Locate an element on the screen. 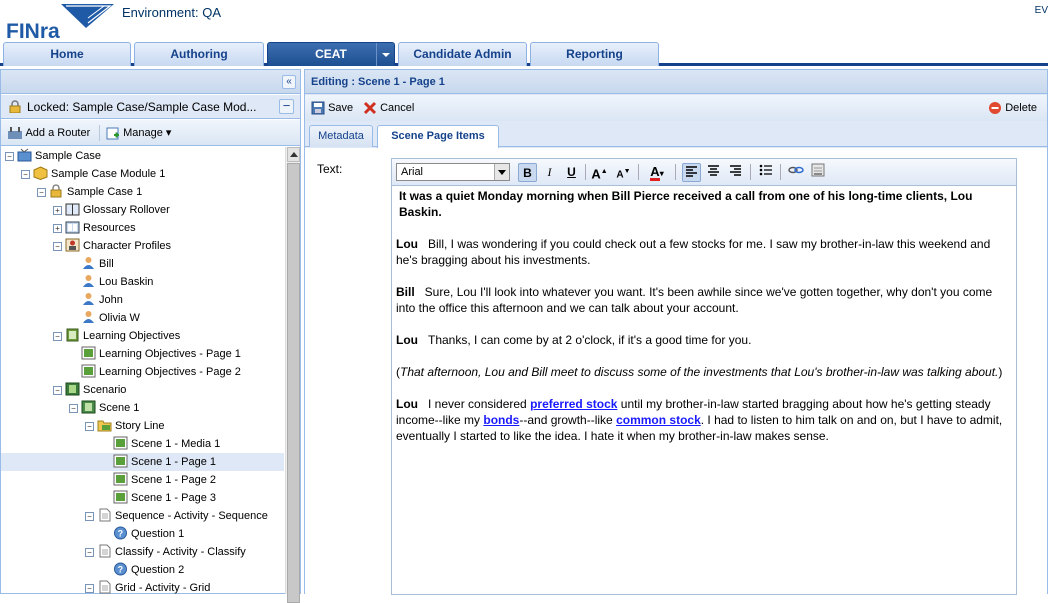 The height and width of the screenshot is (603, 1048). tree-node: Learning Objectives - Page 2 is located at coordinates (161, 372).